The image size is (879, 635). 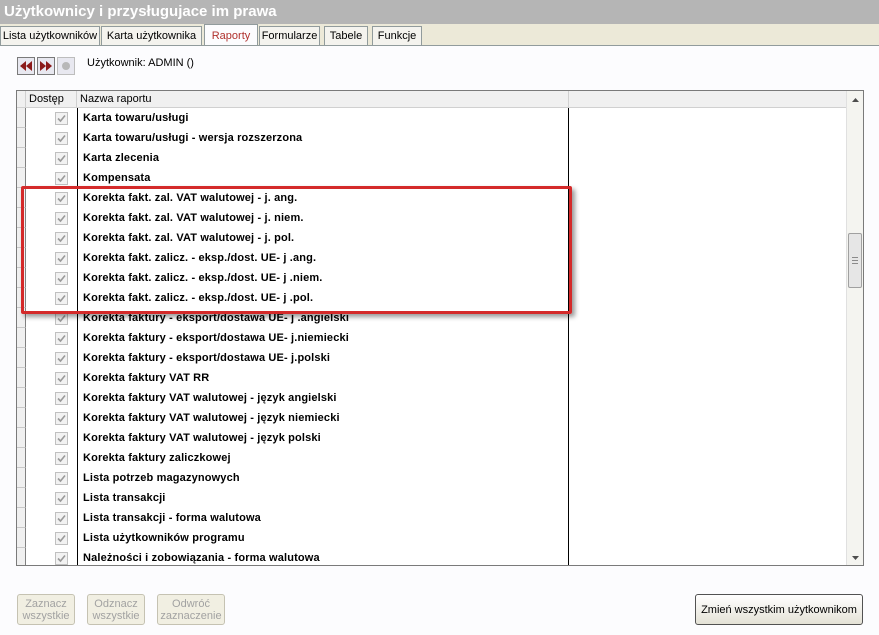 I want to click on apply-to-all-users-button: Zmień wszystkim użytkownikom, so click(x=779, y=609).